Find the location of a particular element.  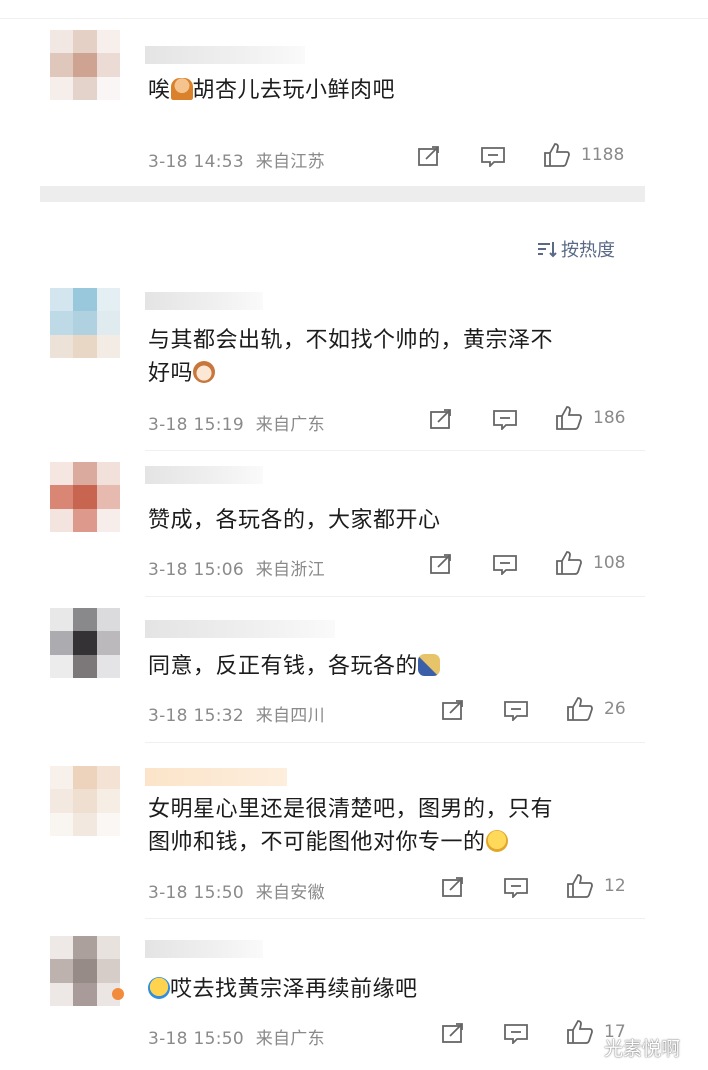

comment-meta: 3-18 15:50 来自广东 is located at coordinates (236, 1036).